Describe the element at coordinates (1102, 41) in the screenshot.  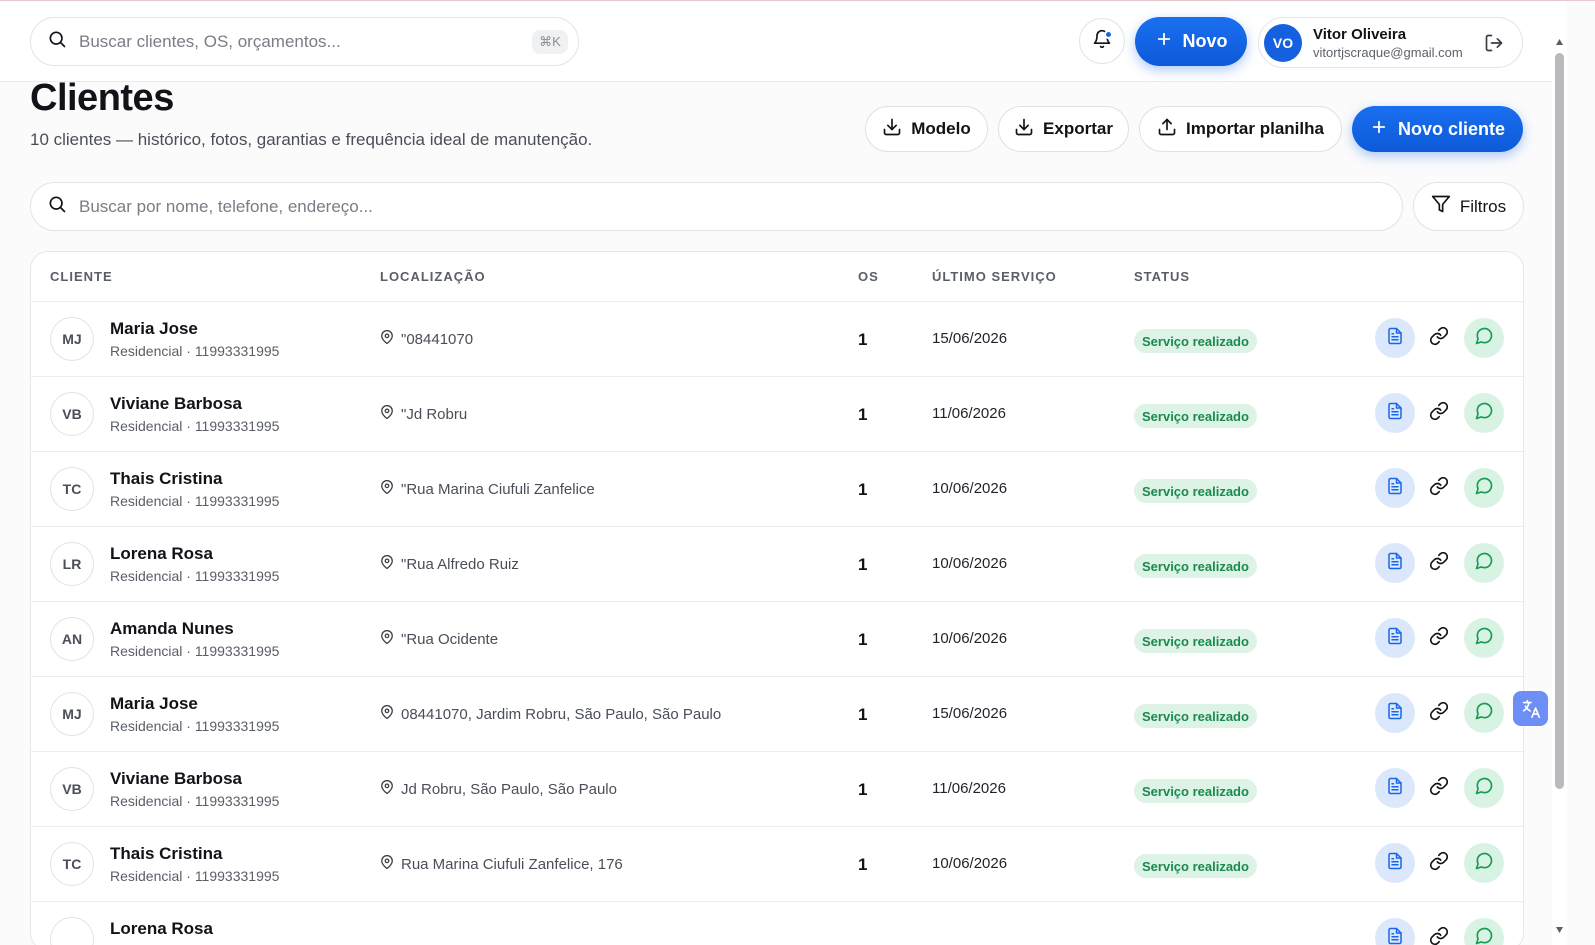
I see `notifications-button` at that location.